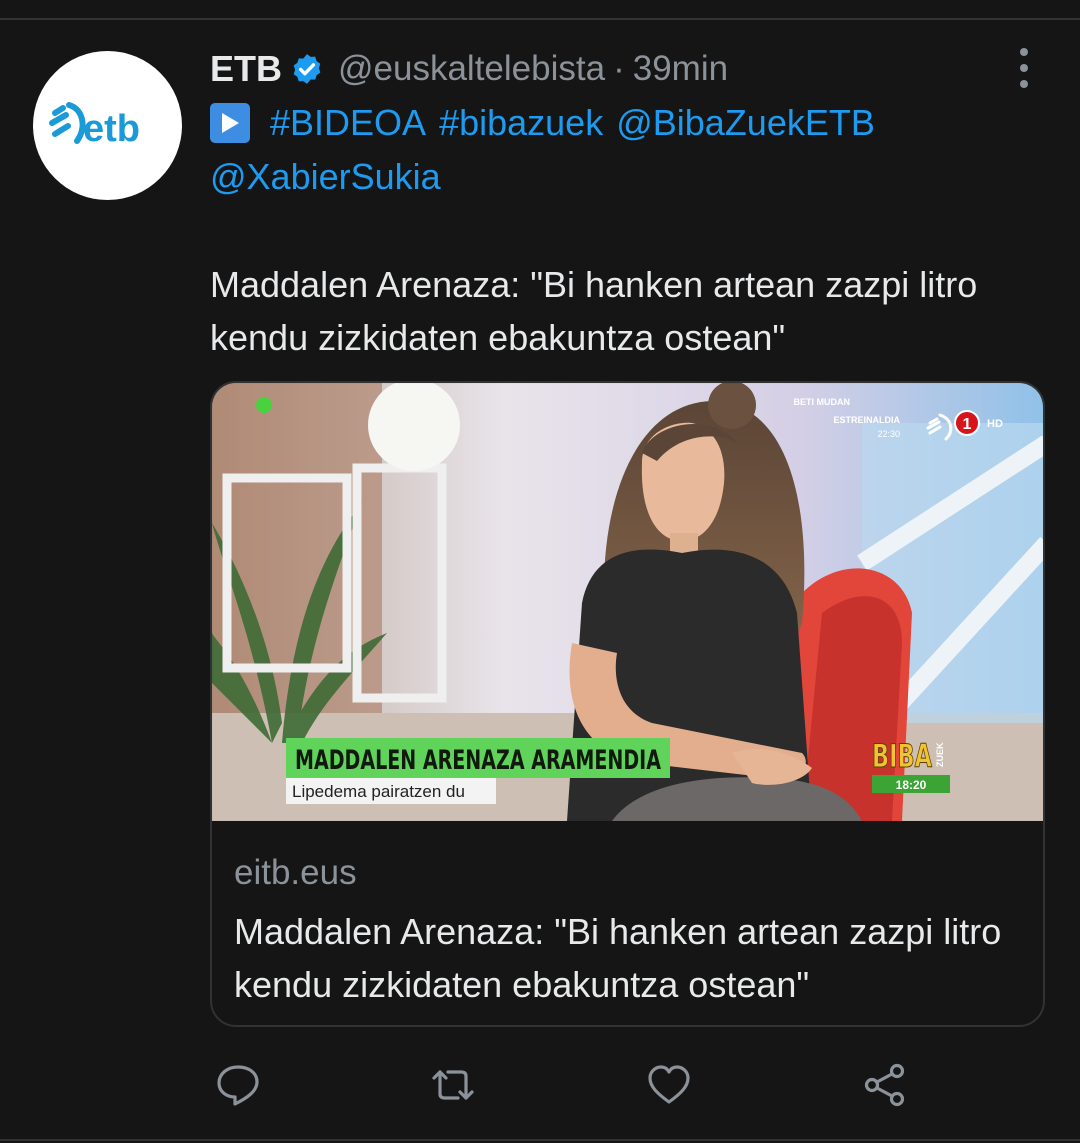  I want to click on retweet-icon, so click(453, 1085).